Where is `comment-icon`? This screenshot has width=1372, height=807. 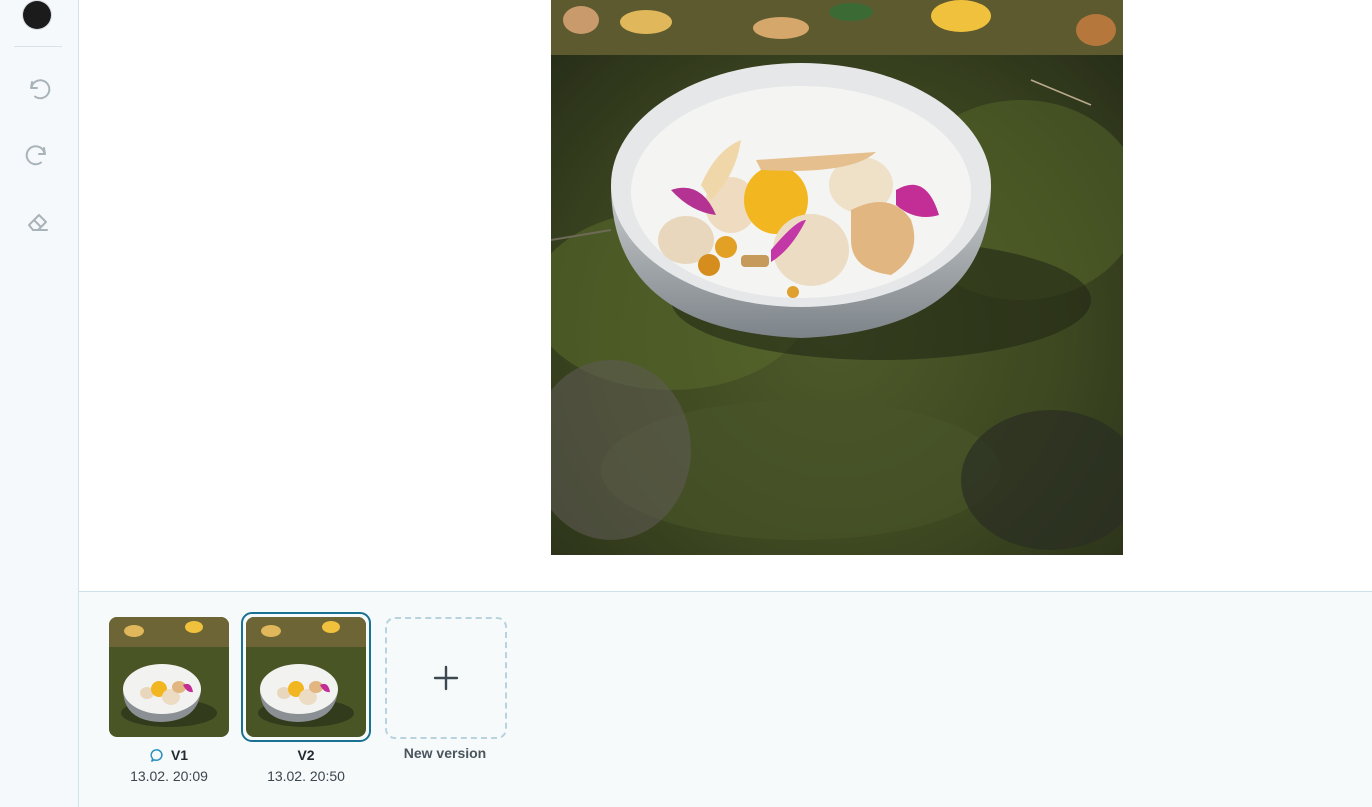
comment-icon is located at coordinates (156, 755).